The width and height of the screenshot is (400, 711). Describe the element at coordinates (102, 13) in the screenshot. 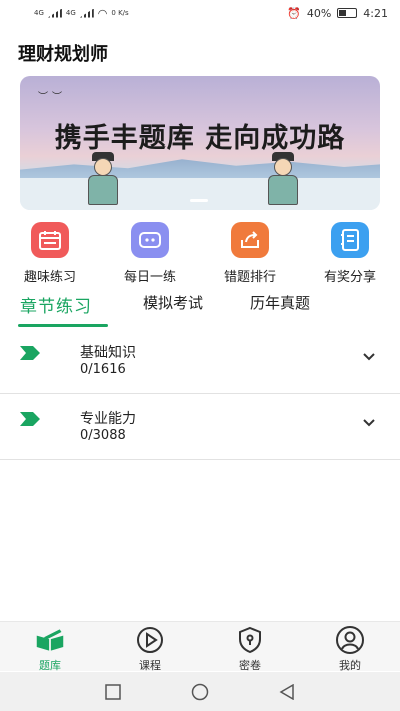

I see `wifi-icon: ◠` at that location.